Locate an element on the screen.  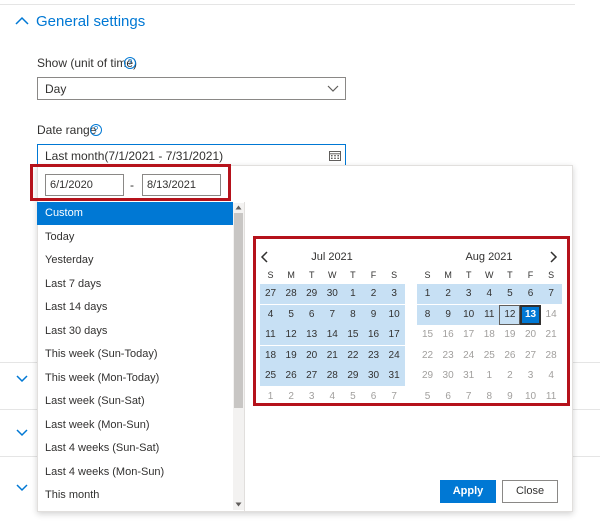
section-divider is located at coordinates (287, 4).